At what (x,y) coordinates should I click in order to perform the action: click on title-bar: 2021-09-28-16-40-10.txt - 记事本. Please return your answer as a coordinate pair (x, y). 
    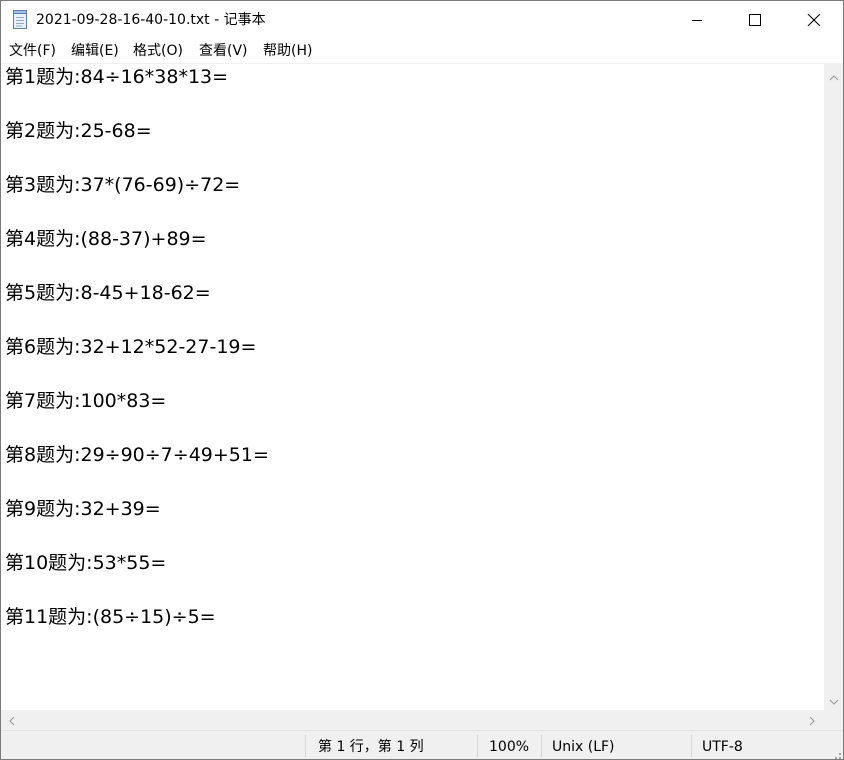
    Looking at the image, I should click on (422, 19).